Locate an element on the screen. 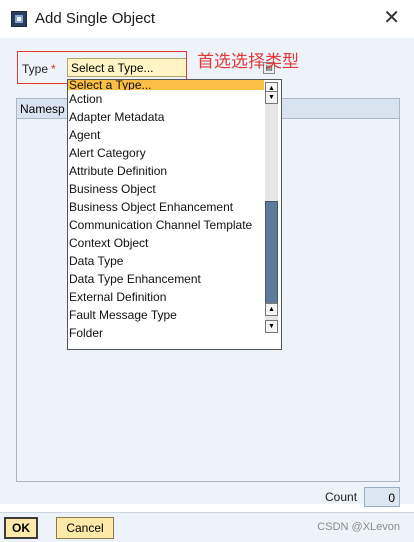 The height and width of the screenshot is (542, 414). scrollbar-thumb is located at coordinates (271, 256).